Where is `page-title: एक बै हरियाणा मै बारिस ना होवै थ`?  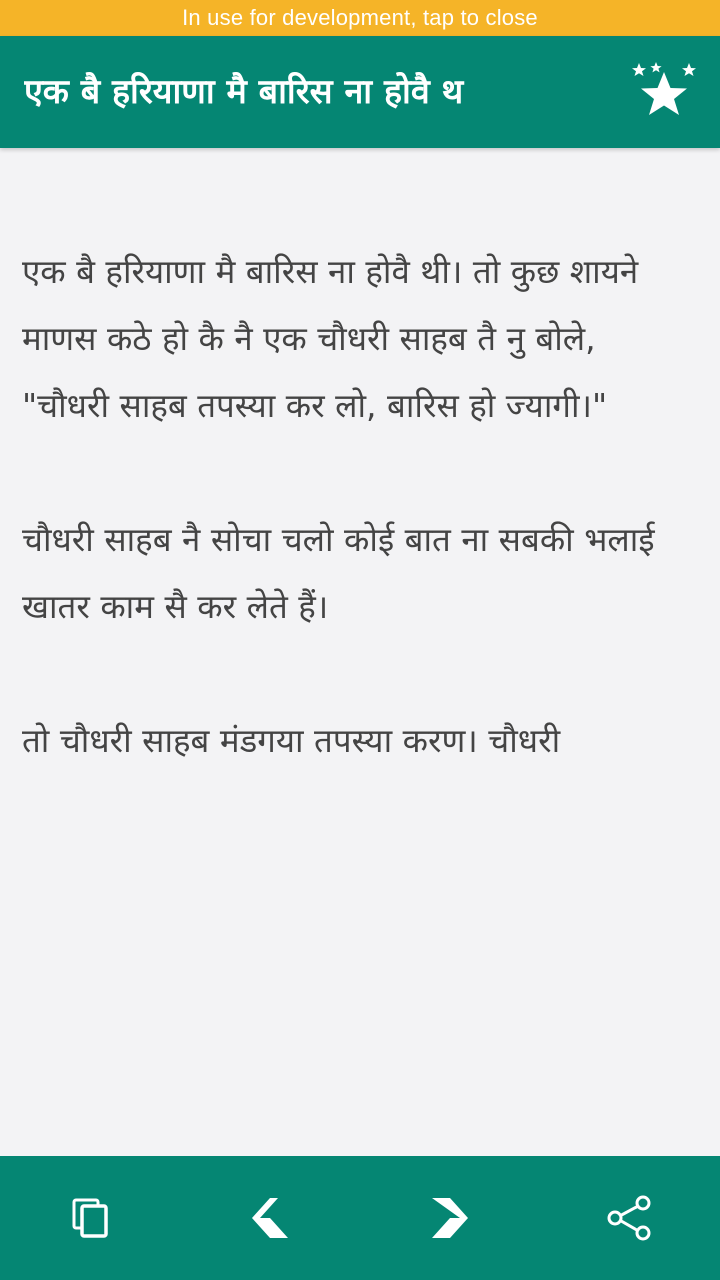
page-title: एक बै हरियाणा मै बारिस ना होवै थ is located at coordinates (244, 92).